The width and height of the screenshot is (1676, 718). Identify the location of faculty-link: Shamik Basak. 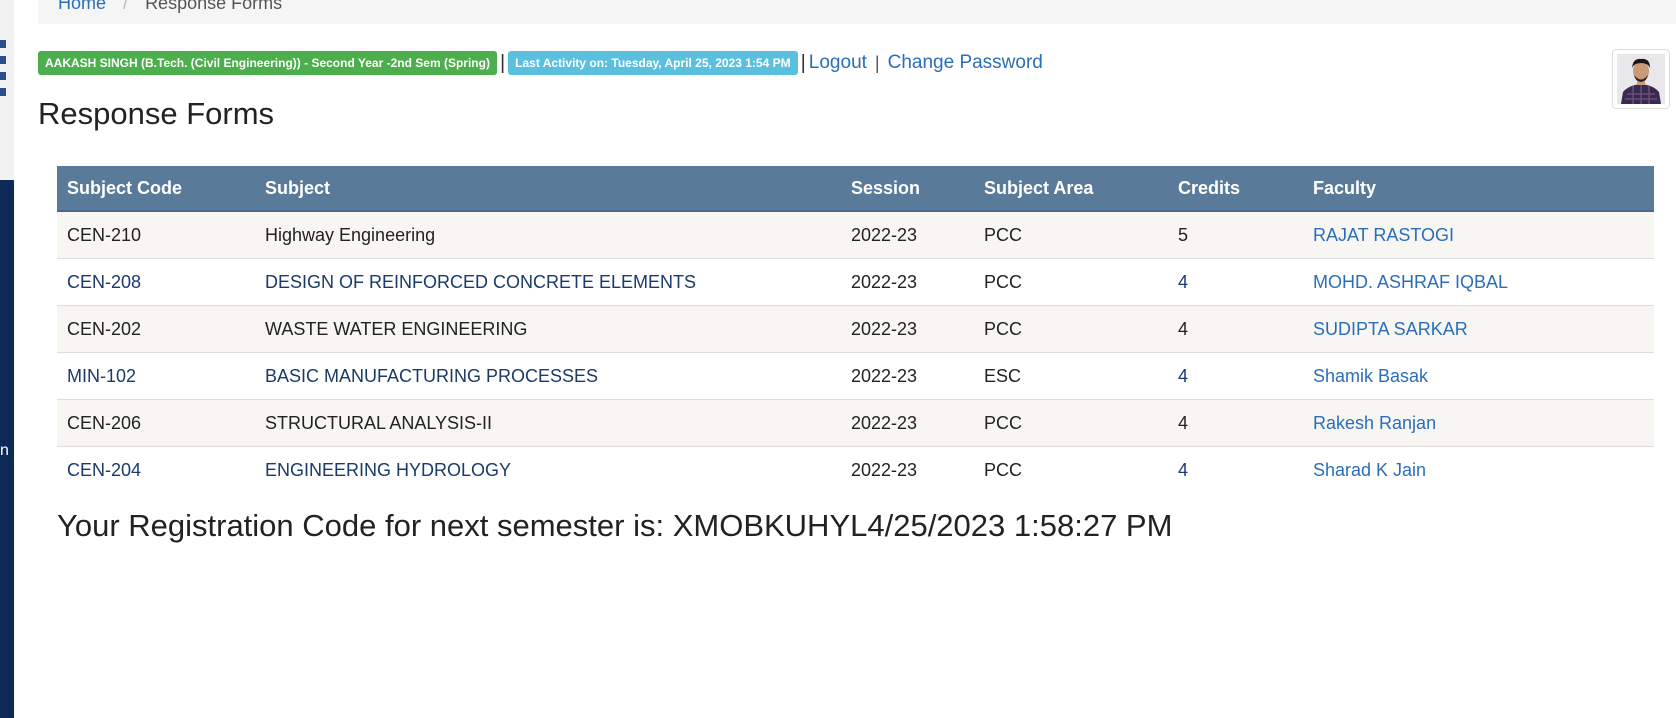
(1478, 376).